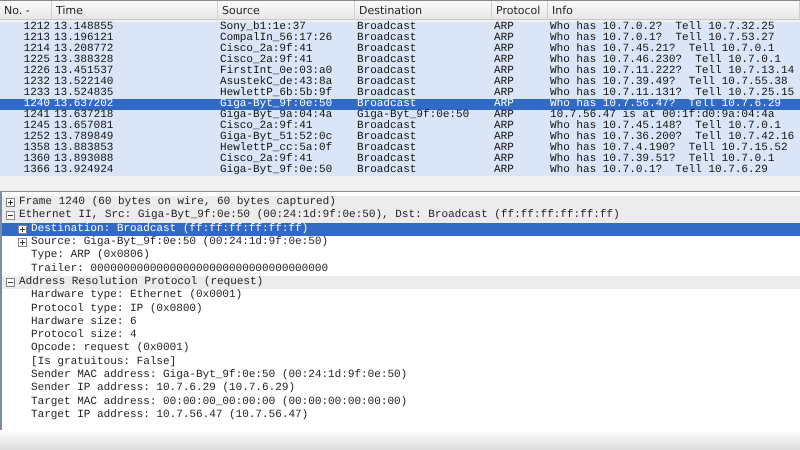 The image size is (800, 450). I want to click on packet-row: 1245 13.657081 Cisco_2a:9f:41 Broadcast ARP Who has 10.7.45.148? Tell 10.7.0.1, so click(400, 126).